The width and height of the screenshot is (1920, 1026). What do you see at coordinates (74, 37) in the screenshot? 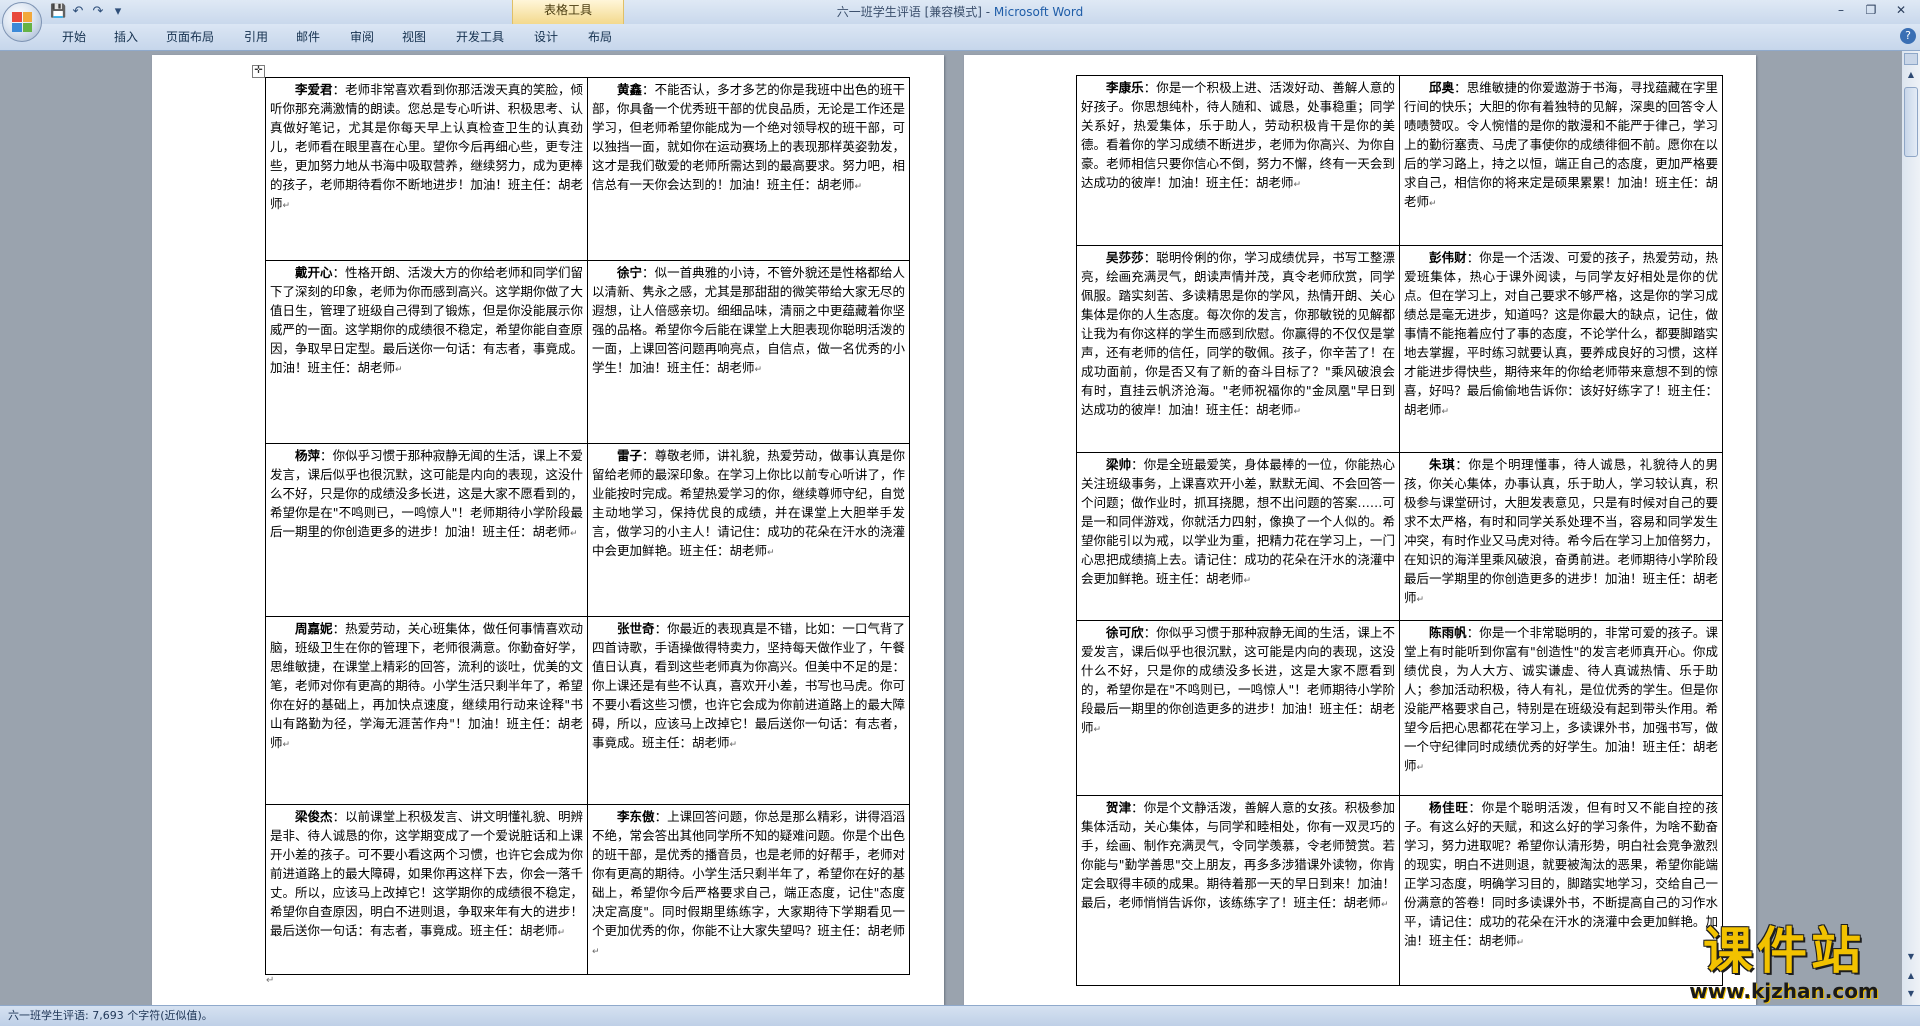
I see `tab-home: 开始` at bounding box center [74, 37].